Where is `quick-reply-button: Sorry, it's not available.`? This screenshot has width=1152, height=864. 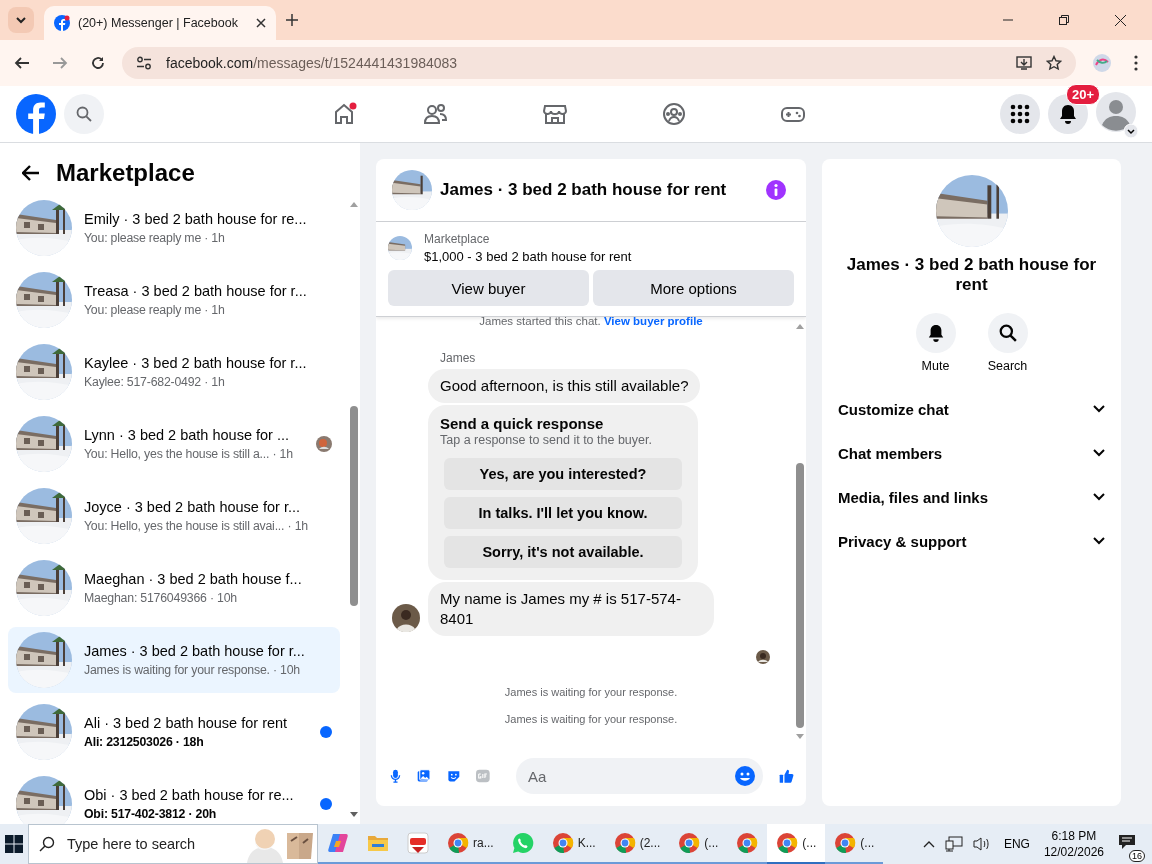 quick-reply-button: Sorry, it's not available. is located at coordinates (563, 552).